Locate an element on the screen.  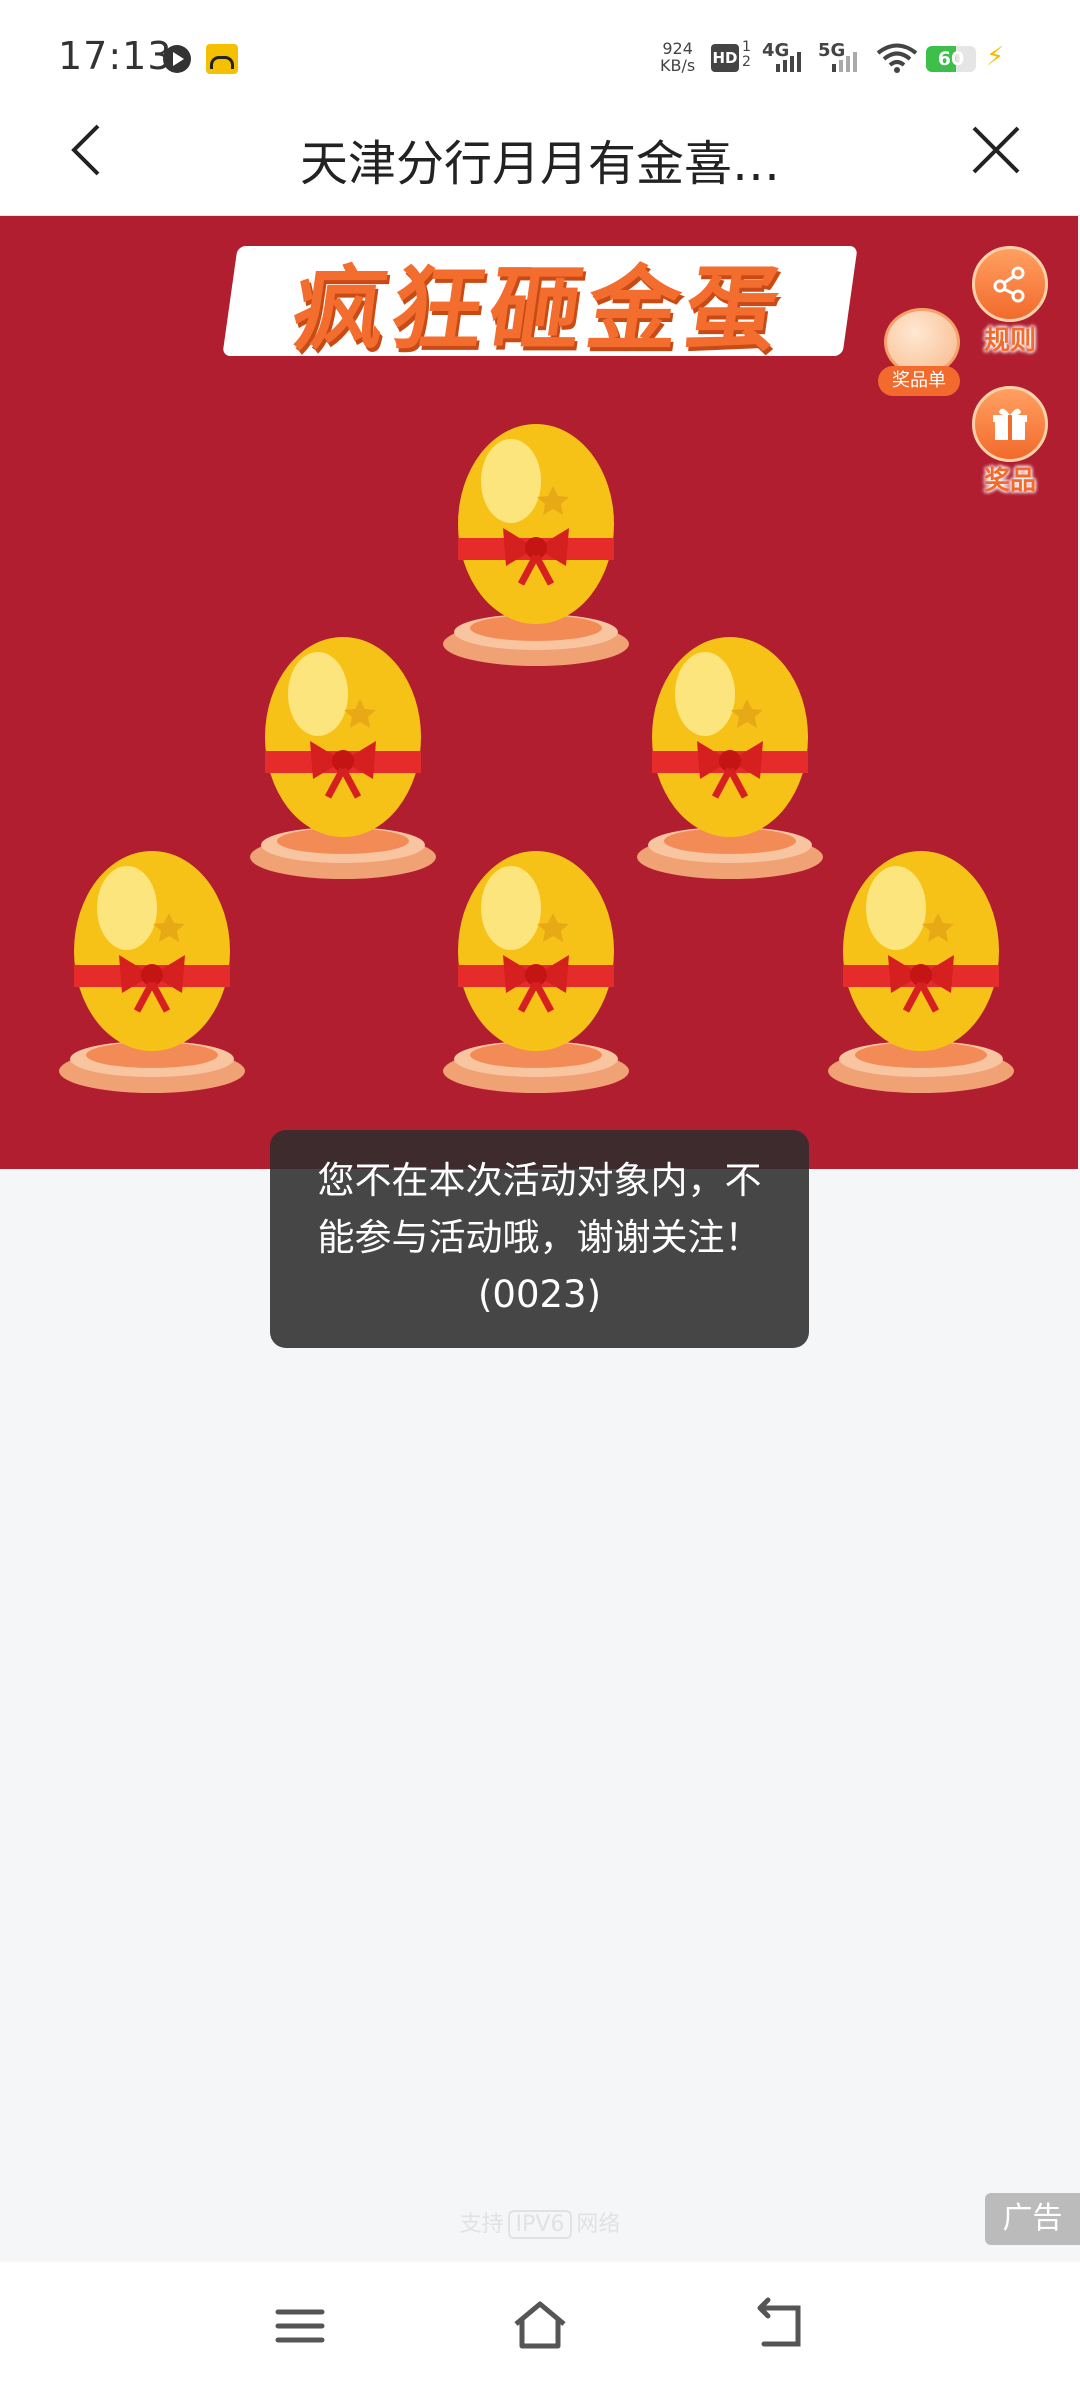
wifi-icon is located at coordinates (897, 58).